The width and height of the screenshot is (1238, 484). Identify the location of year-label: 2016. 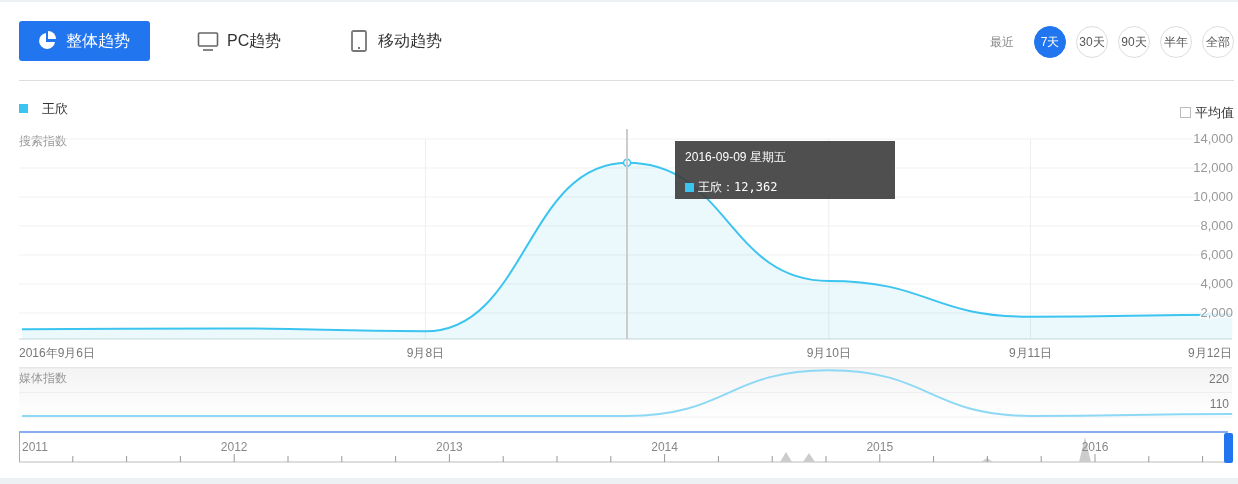
(1095, 447).